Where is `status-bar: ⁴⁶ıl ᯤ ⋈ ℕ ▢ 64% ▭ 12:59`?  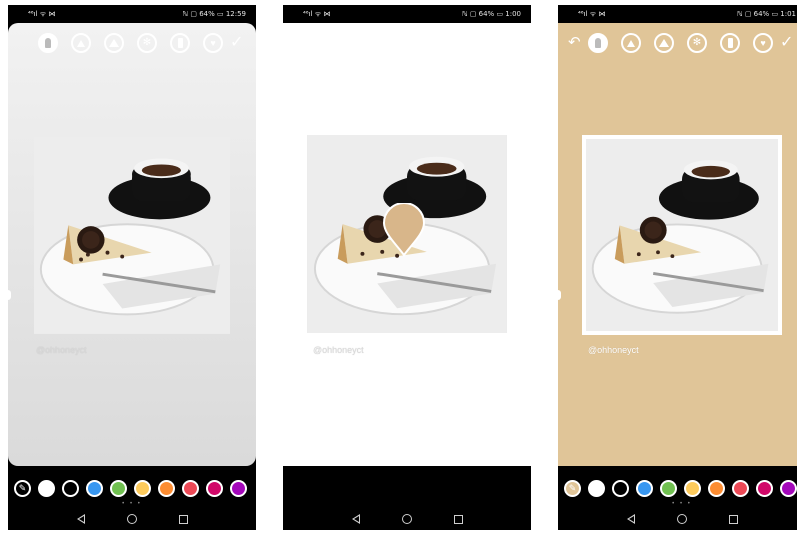
status-bar: ⁴⁶ıl ᯤ ⋈ ℕ ▢ 64% ▭ 12:59 is located at coordinates (132, 14).